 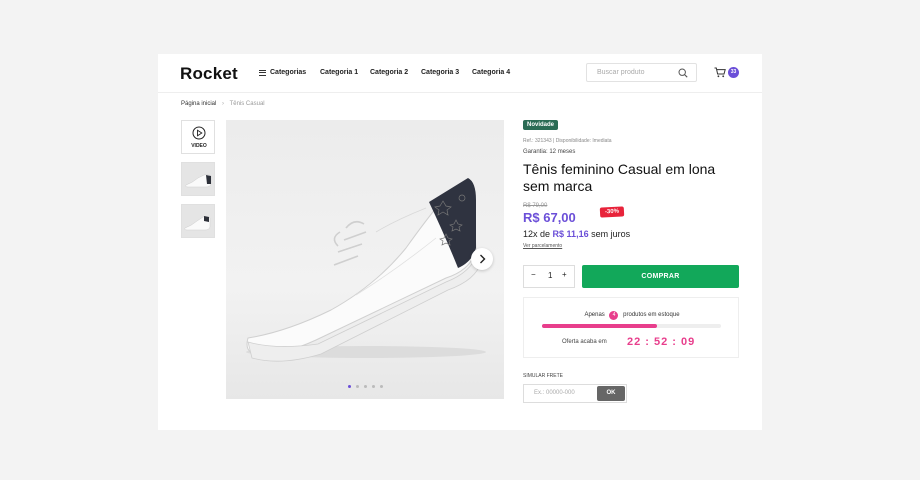 What do you see at coordinates (543, 376) in the screenshot?
I see `shipping-label: SIMULAR FRETE` at bounding box center [543, 376].